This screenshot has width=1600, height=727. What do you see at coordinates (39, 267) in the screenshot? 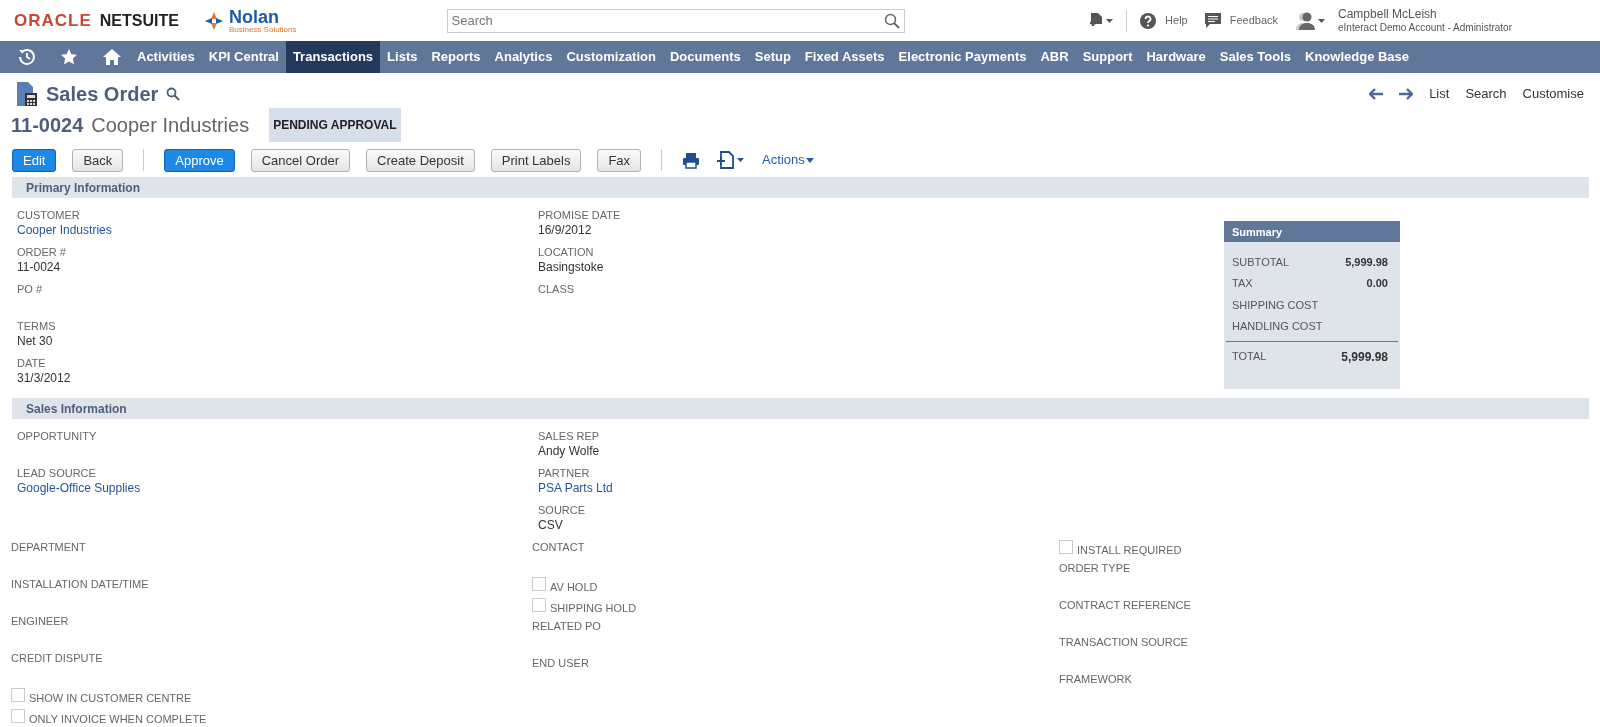
I see `field-value: 11-0024` at bounding box center [39, 267].